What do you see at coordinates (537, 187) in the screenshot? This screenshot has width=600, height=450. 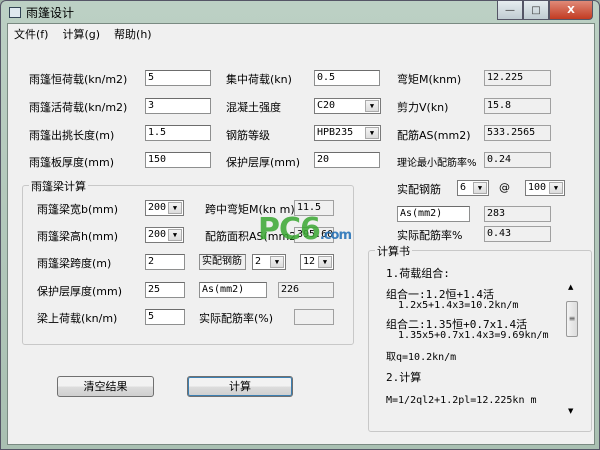 I see `slab-rebar-spacing-value: 100` at bounding box center [537, 187].